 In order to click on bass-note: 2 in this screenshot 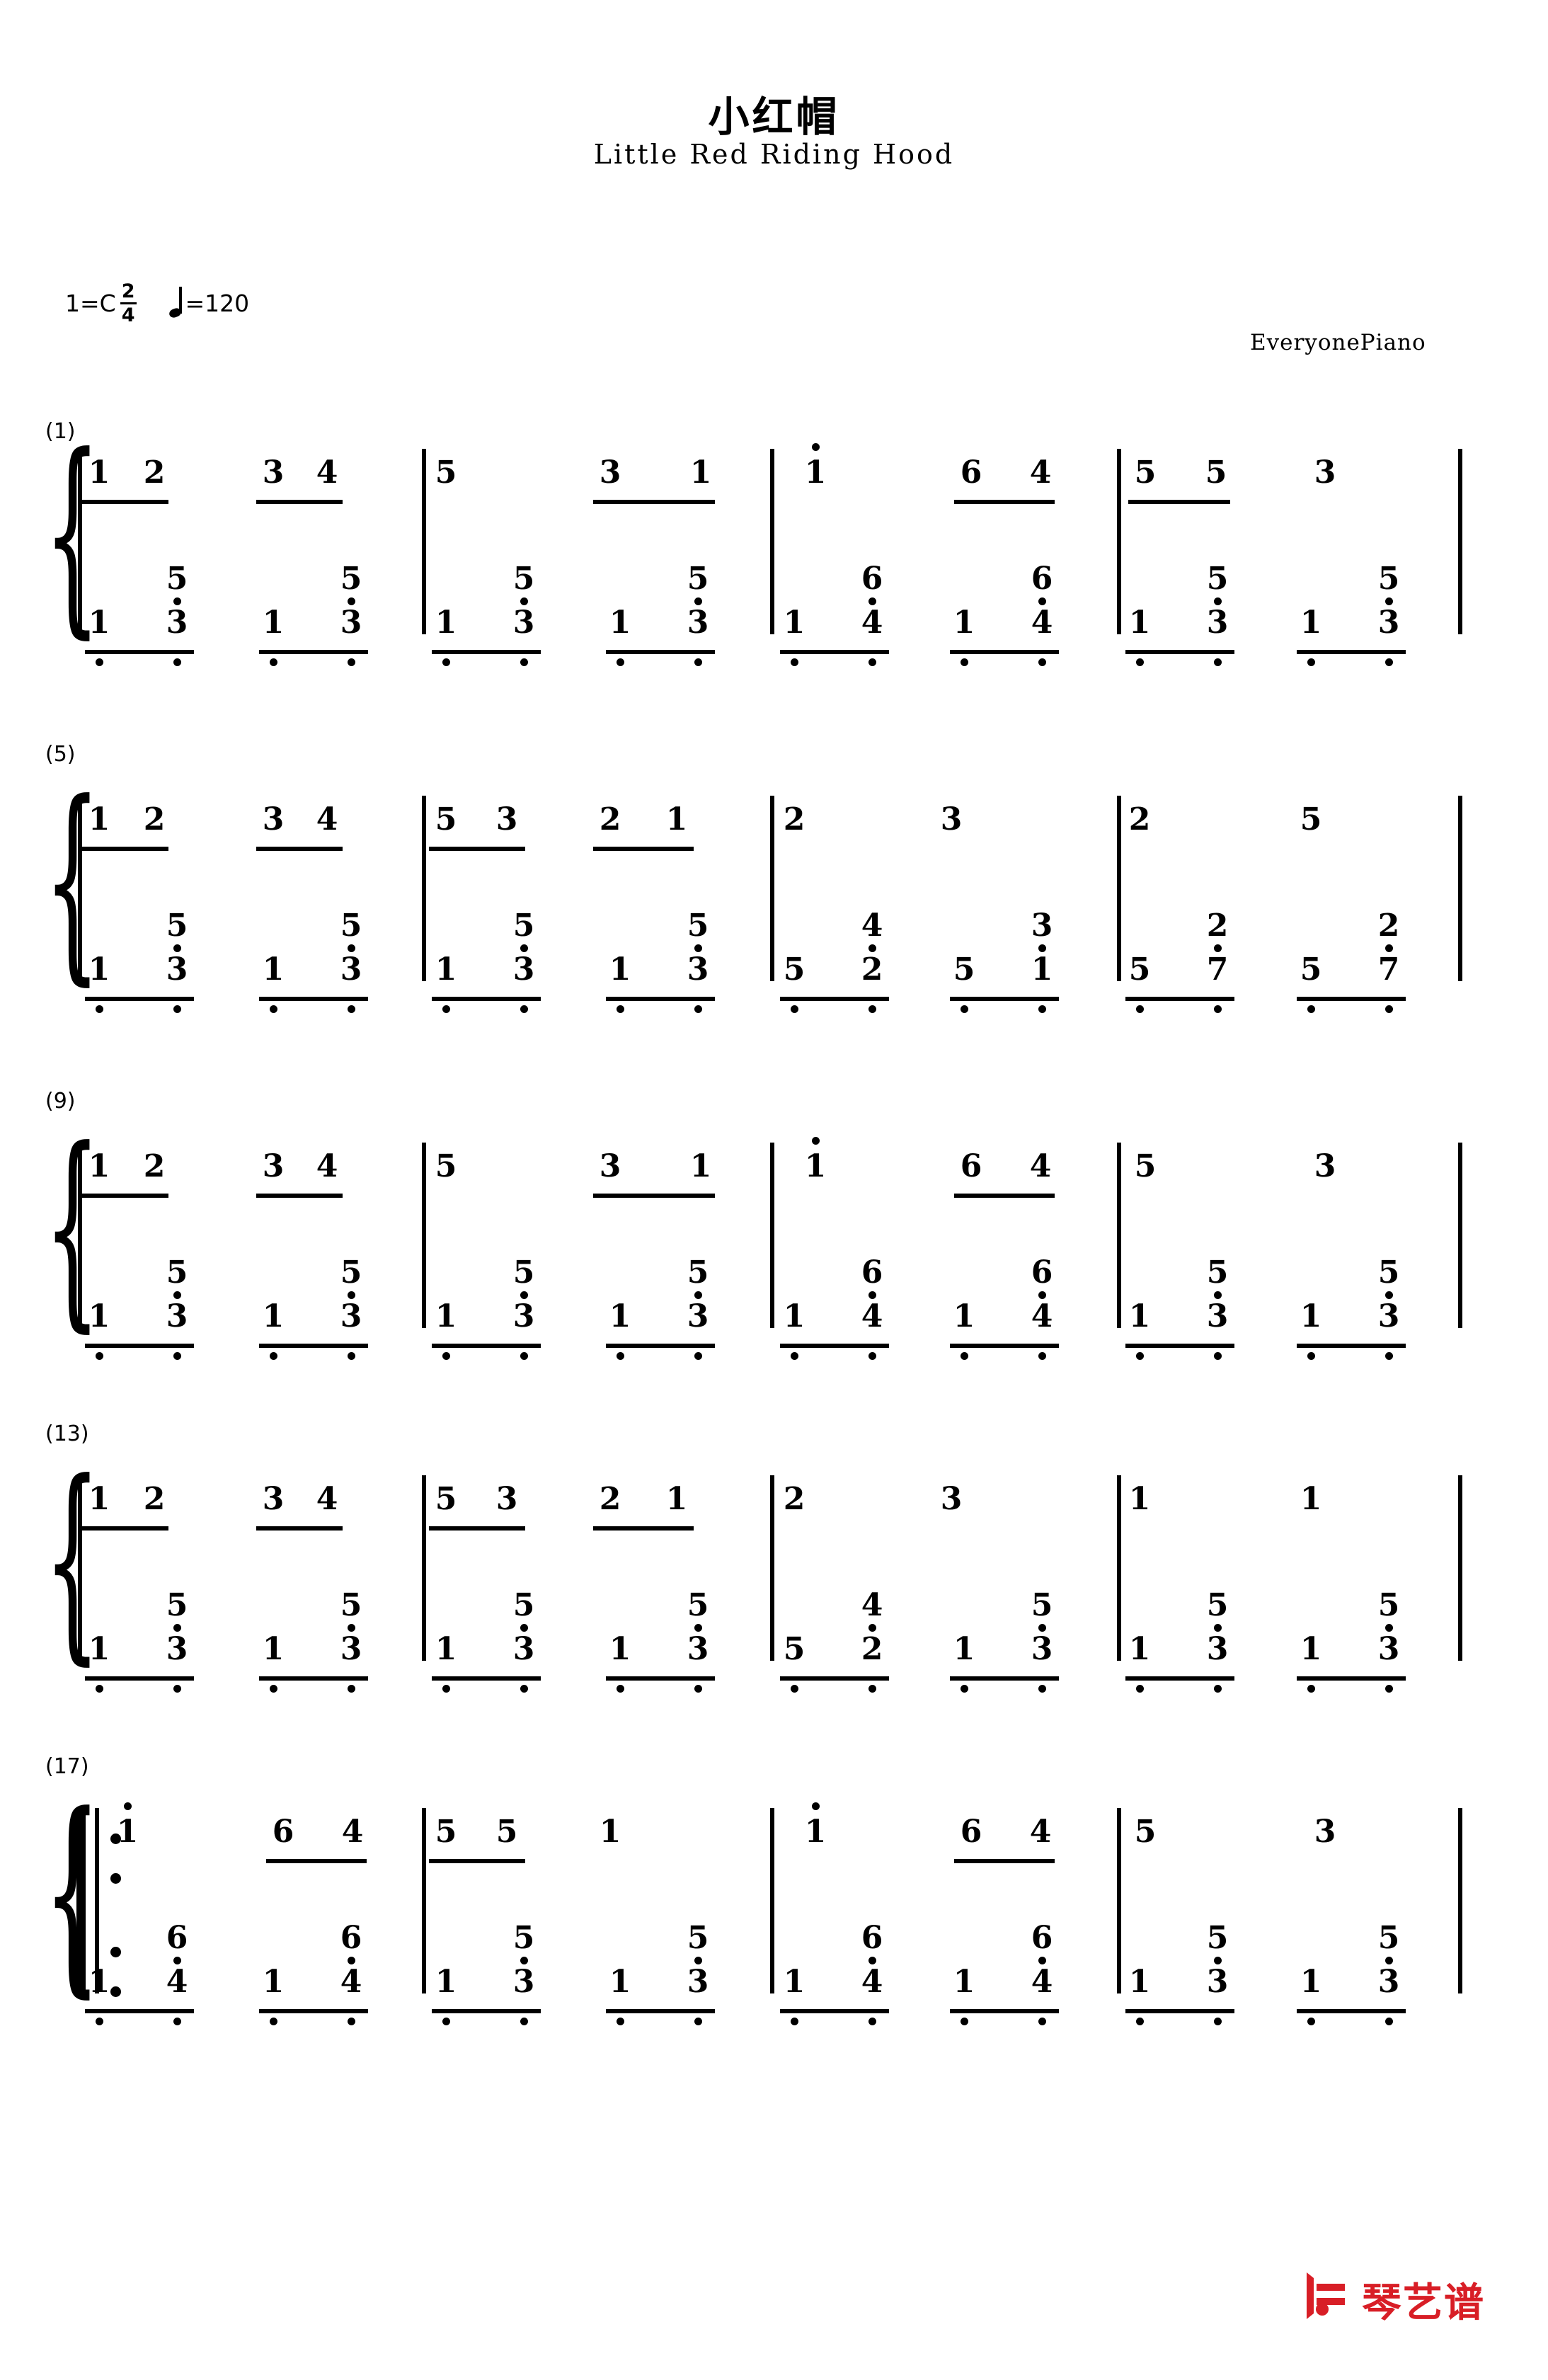, I will do `click(872, 969)`.